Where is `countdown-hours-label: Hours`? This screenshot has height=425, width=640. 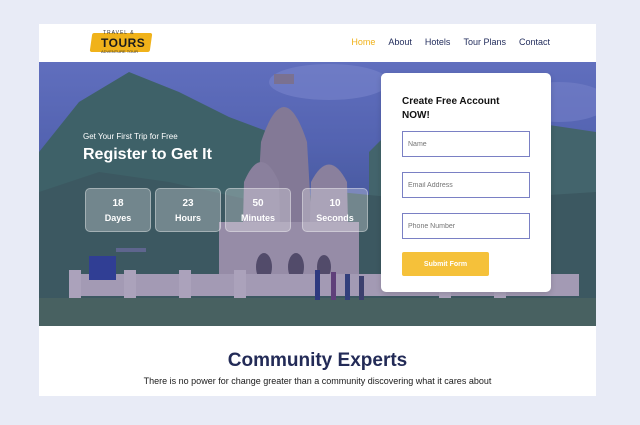 countdown-hours-label: Hours is located at coordinates (187, 218).